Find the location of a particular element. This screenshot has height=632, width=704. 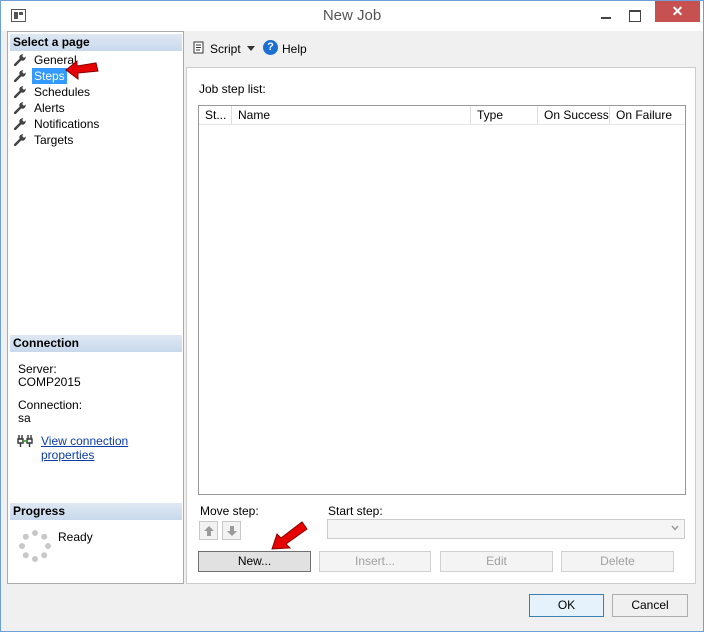

delete-step-button: Delete is located at coordinates (617, 561).